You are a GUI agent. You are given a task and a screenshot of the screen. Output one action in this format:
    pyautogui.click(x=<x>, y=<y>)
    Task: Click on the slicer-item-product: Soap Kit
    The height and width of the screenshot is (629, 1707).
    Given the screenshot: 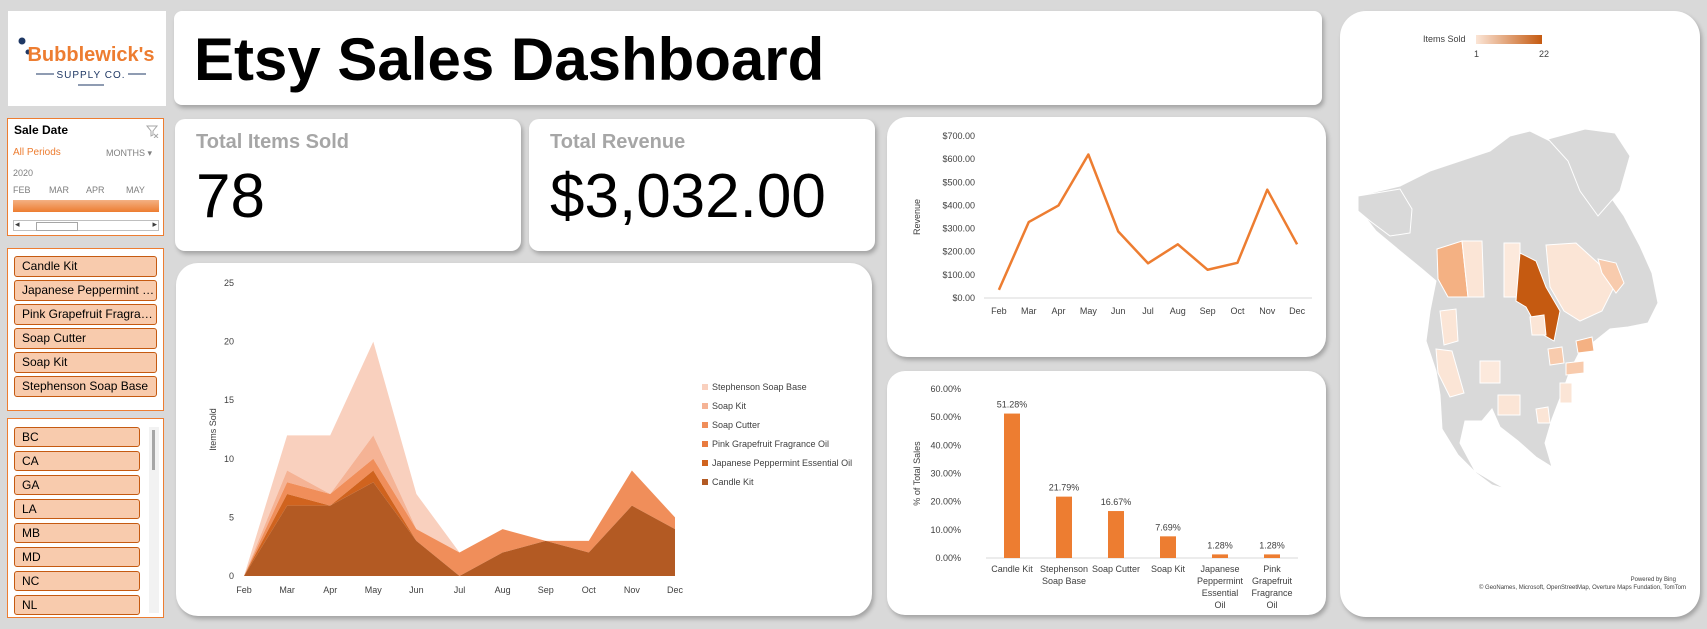 What is the action you would take?
    pyautogui.click(x=85, y=362)
    